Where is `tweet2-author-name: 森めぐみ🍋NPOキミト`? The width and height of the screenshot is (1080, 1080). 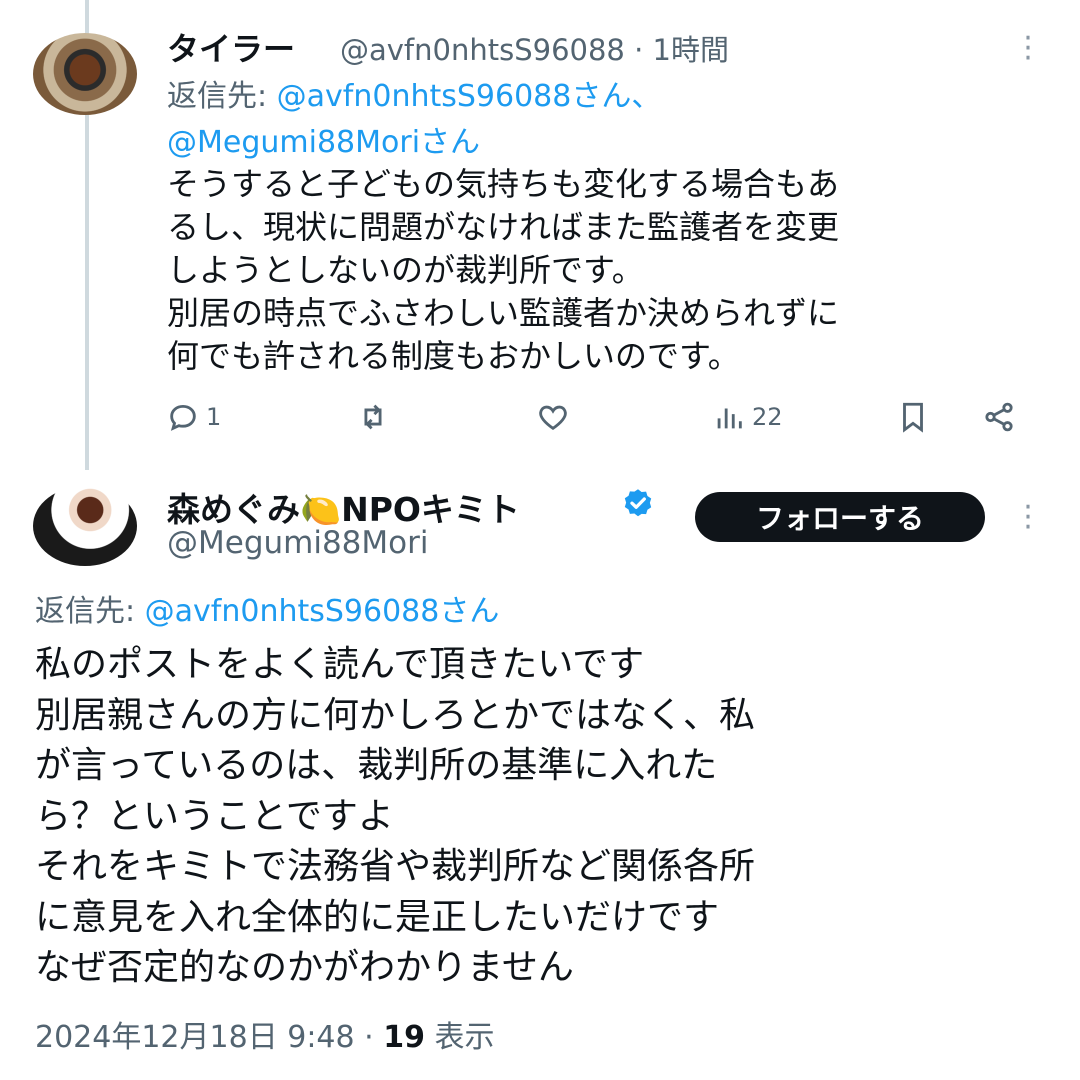 tweet2-author-name: 森めぐみ🍋NPOキミト is located at coordinates (343, 507).